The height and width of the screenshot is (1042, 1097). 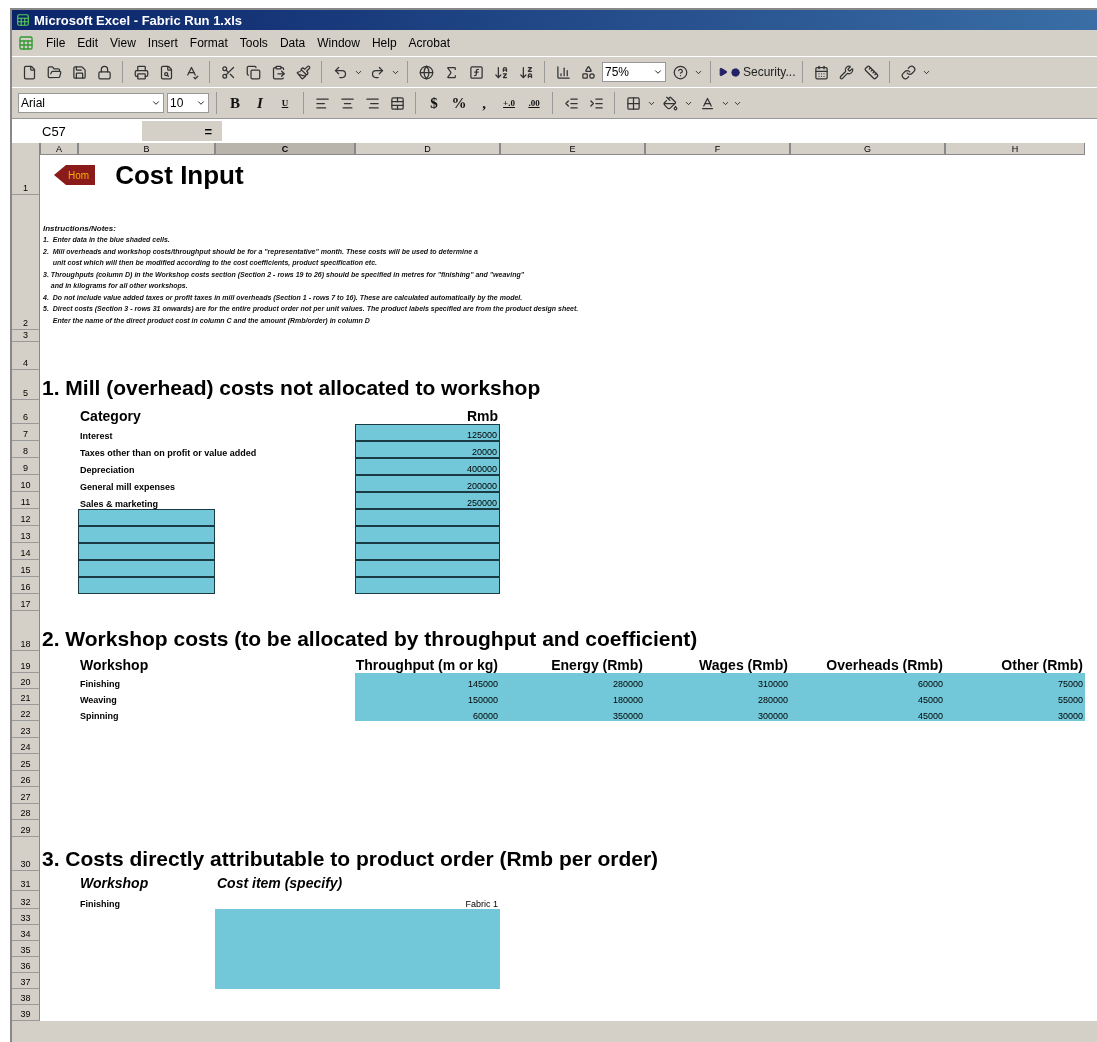 I want to click on row-header: 25, so click(x=26, y=762).